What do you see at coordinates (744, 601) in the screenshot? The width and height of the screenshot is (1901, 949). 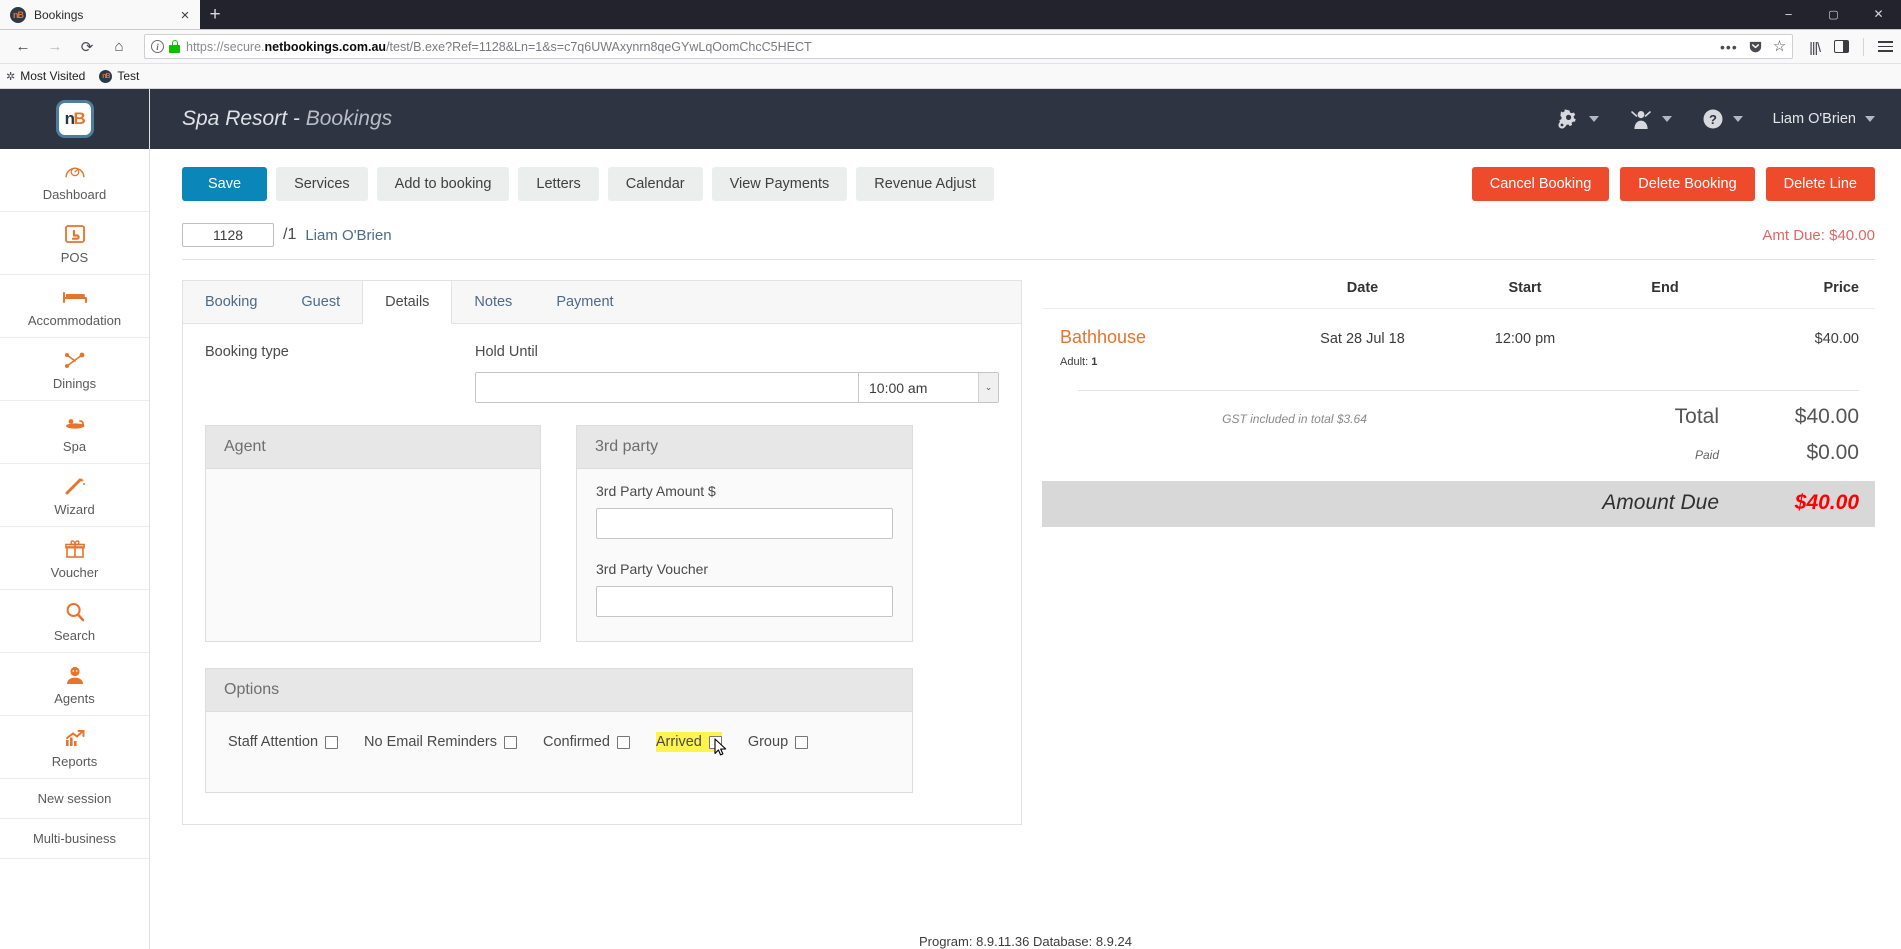 I see `third-party-voucher-input` at bounding box center [744, 601].